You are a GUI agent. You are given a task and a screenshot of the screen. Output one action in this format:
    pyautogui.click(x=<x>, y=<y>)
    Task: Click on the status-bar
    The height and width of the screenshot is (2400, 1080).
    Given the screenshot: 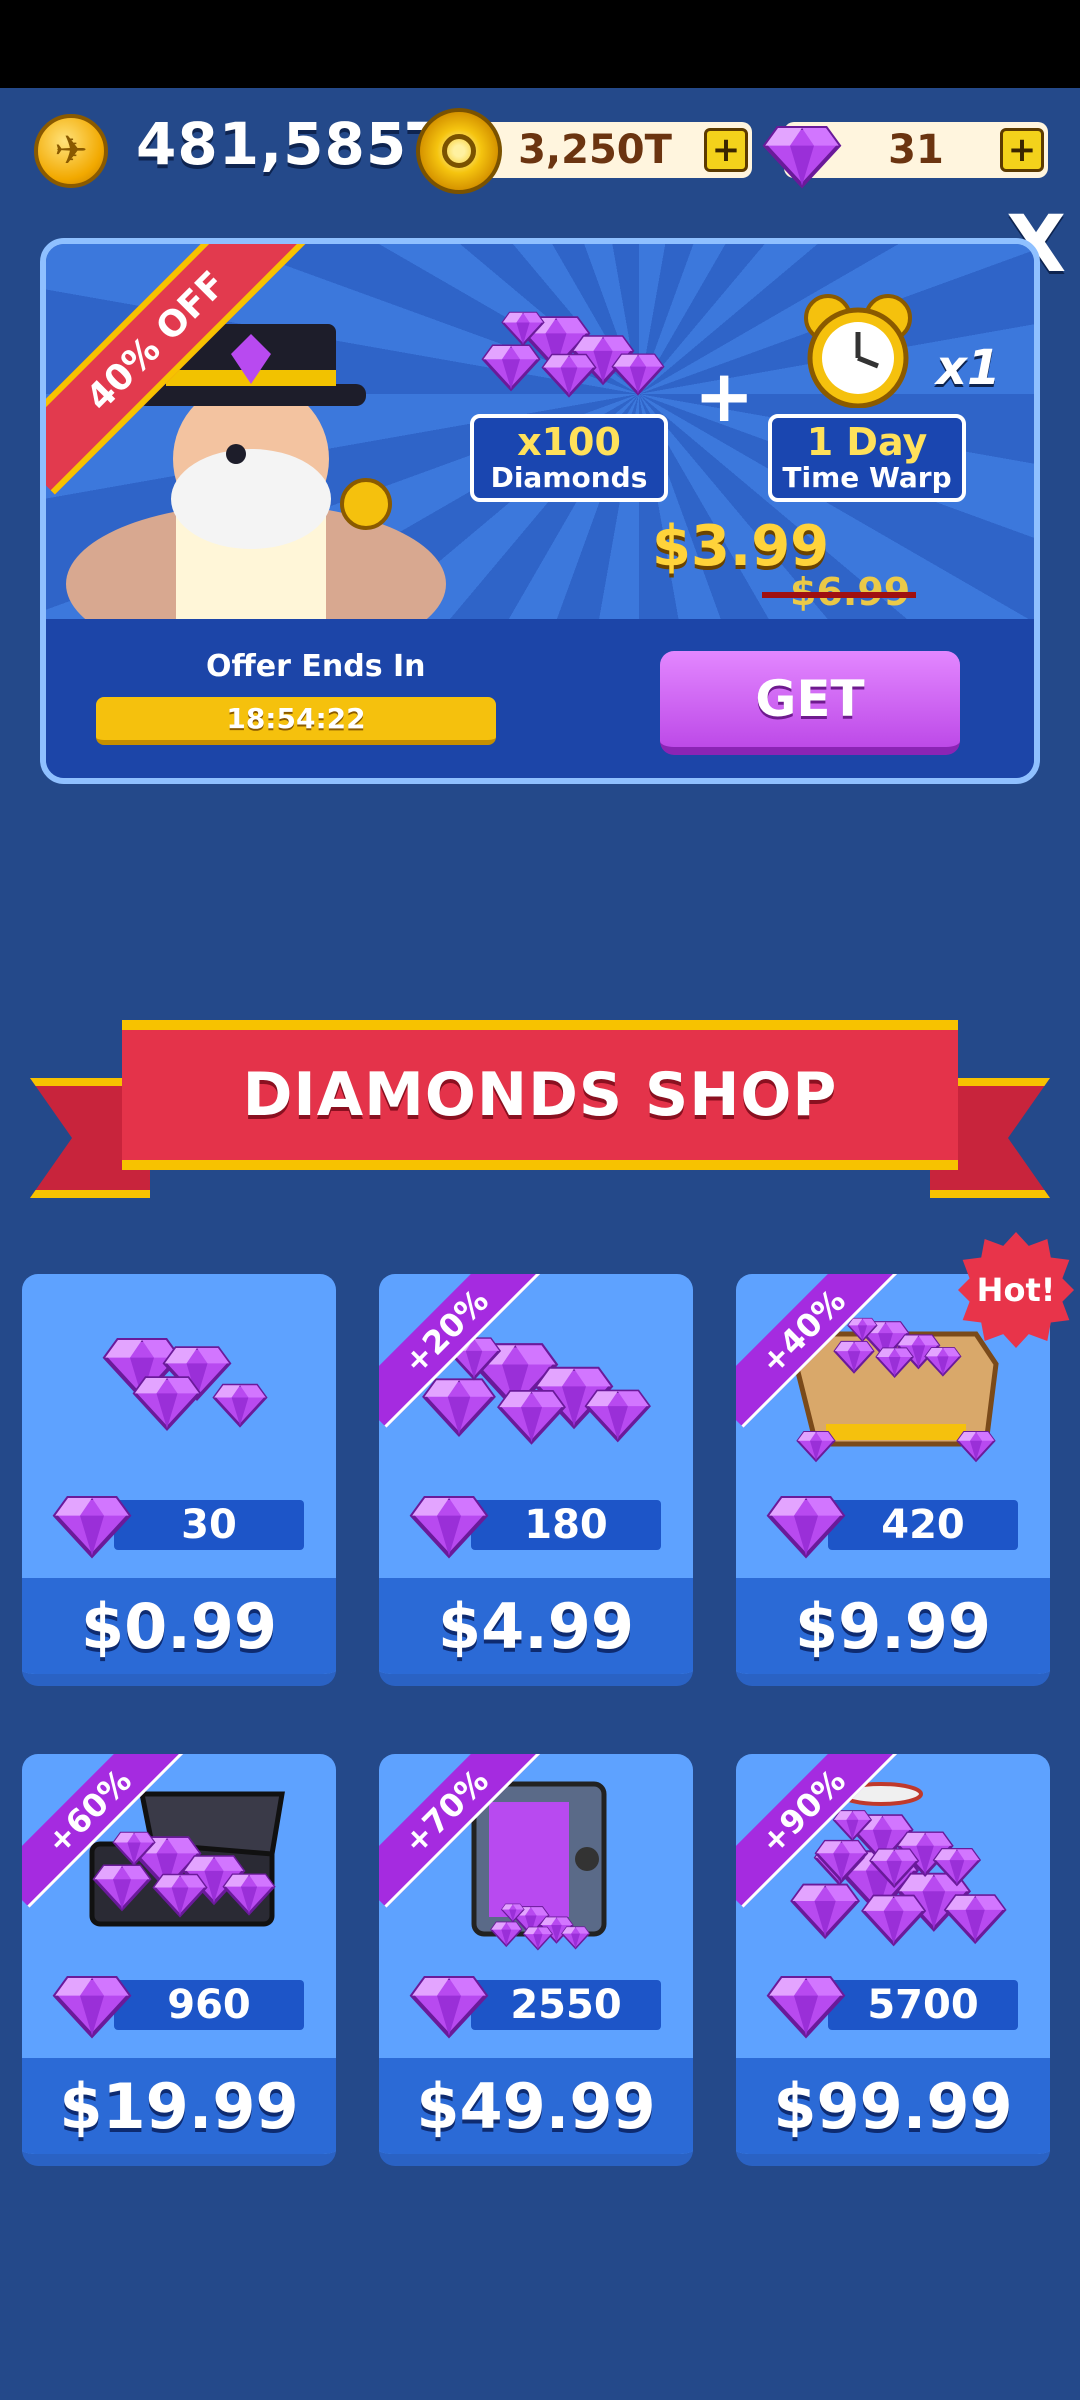 What is the action you would take?
    pyautogui.click(x=540, y=44)
    